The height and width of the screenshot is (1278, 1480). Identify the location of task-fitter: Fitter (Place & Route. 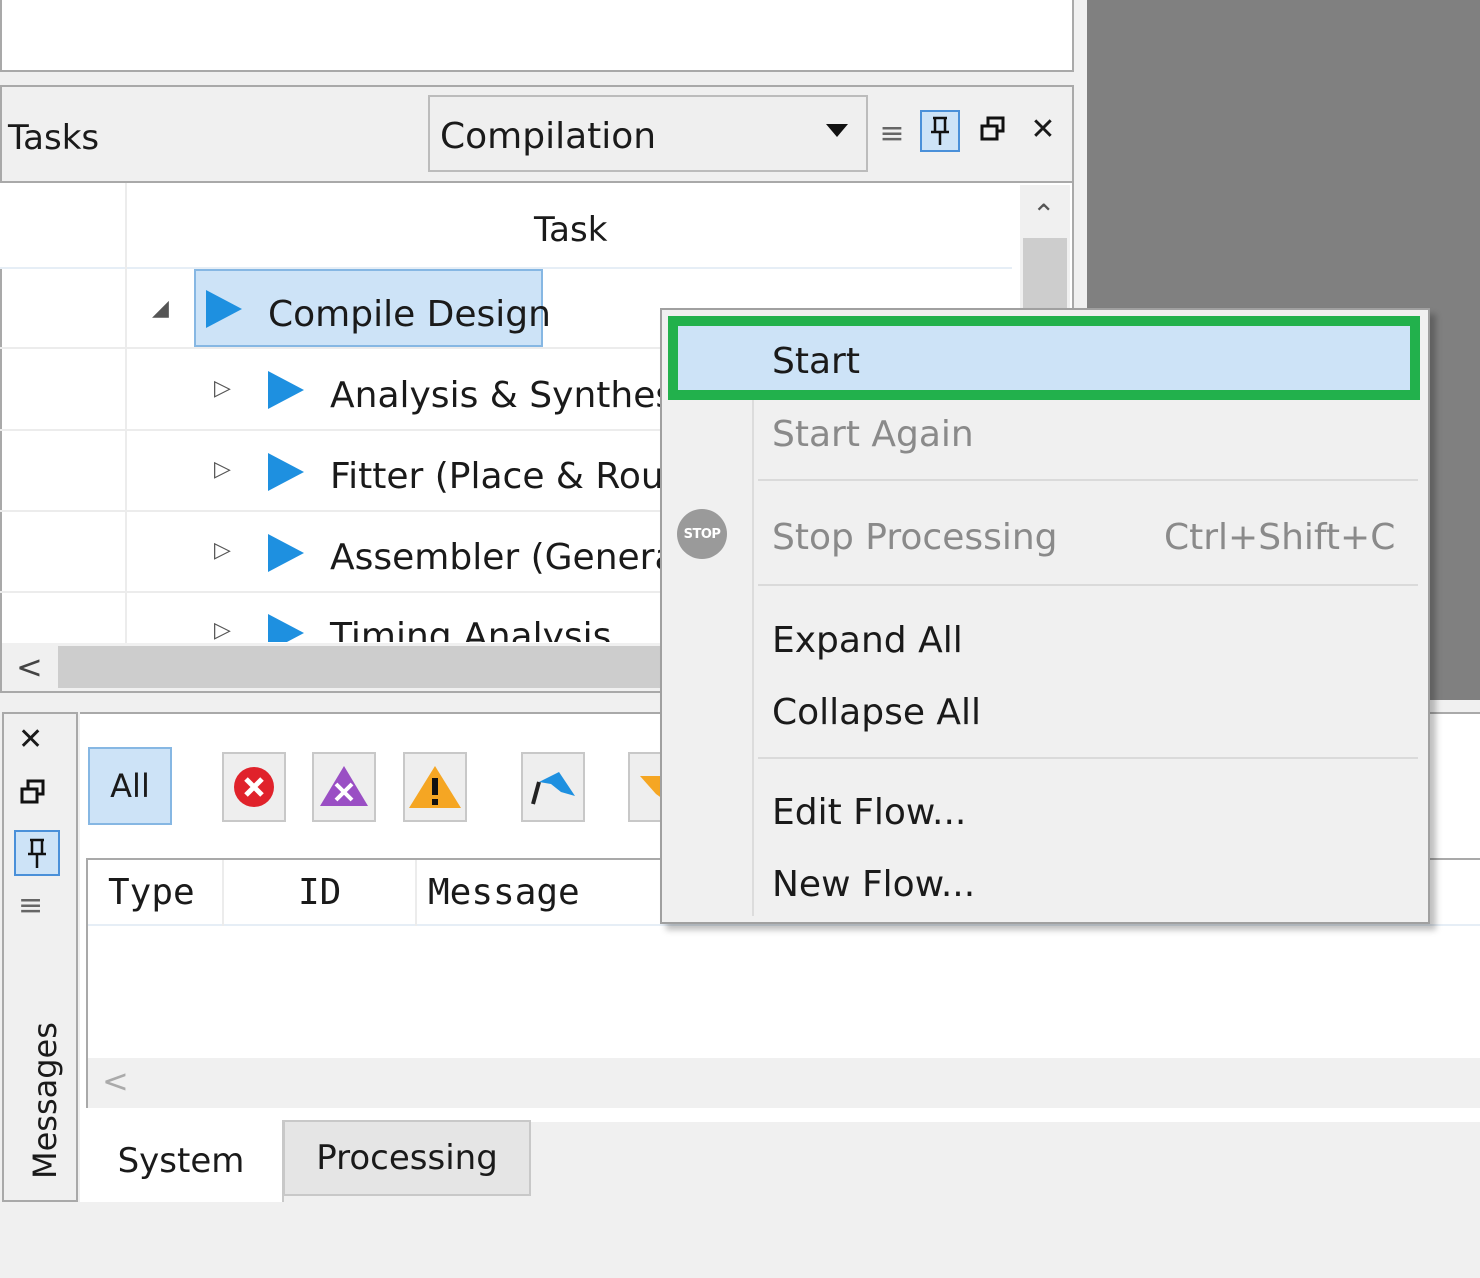
(495, 476).